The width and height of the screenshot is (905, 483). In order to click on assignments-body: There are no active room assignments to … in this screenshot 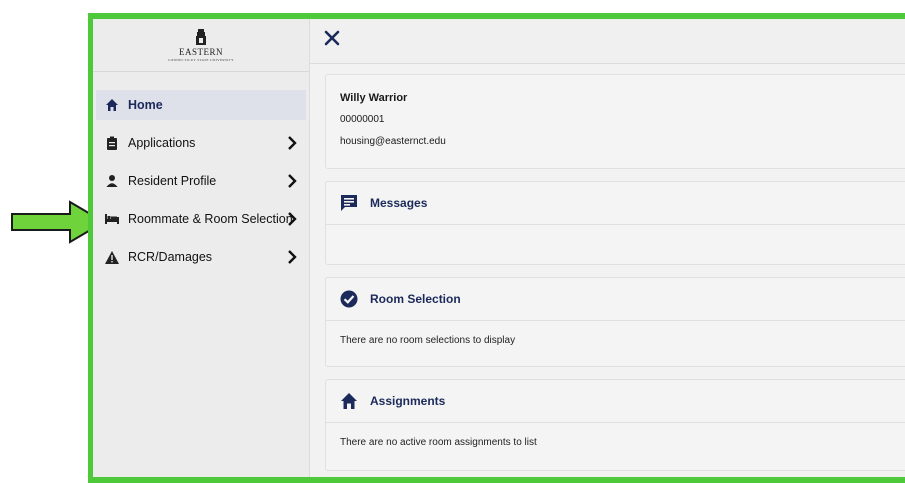, I will do `click(438, 442)`.